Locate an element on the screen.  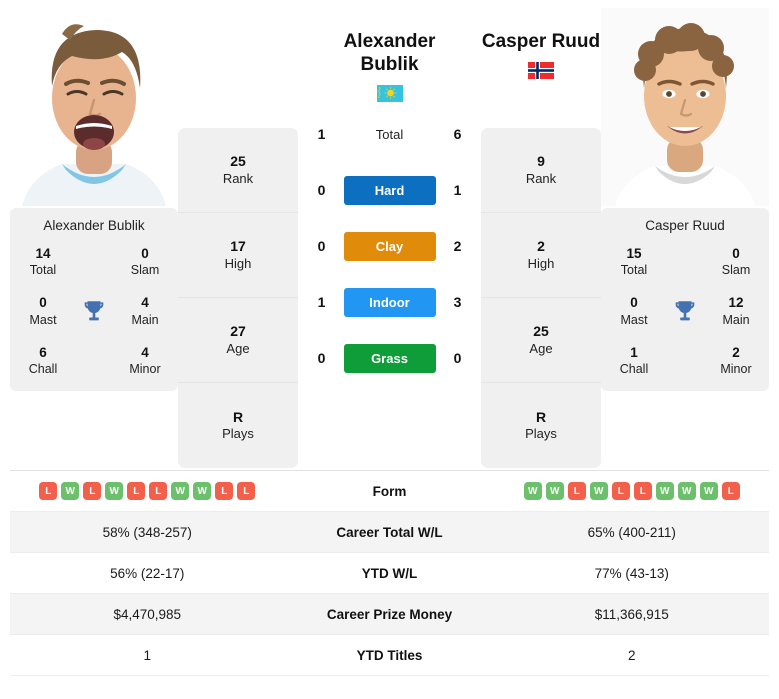
h2h-clay-left: 0 is located at coordinates (321, 246).